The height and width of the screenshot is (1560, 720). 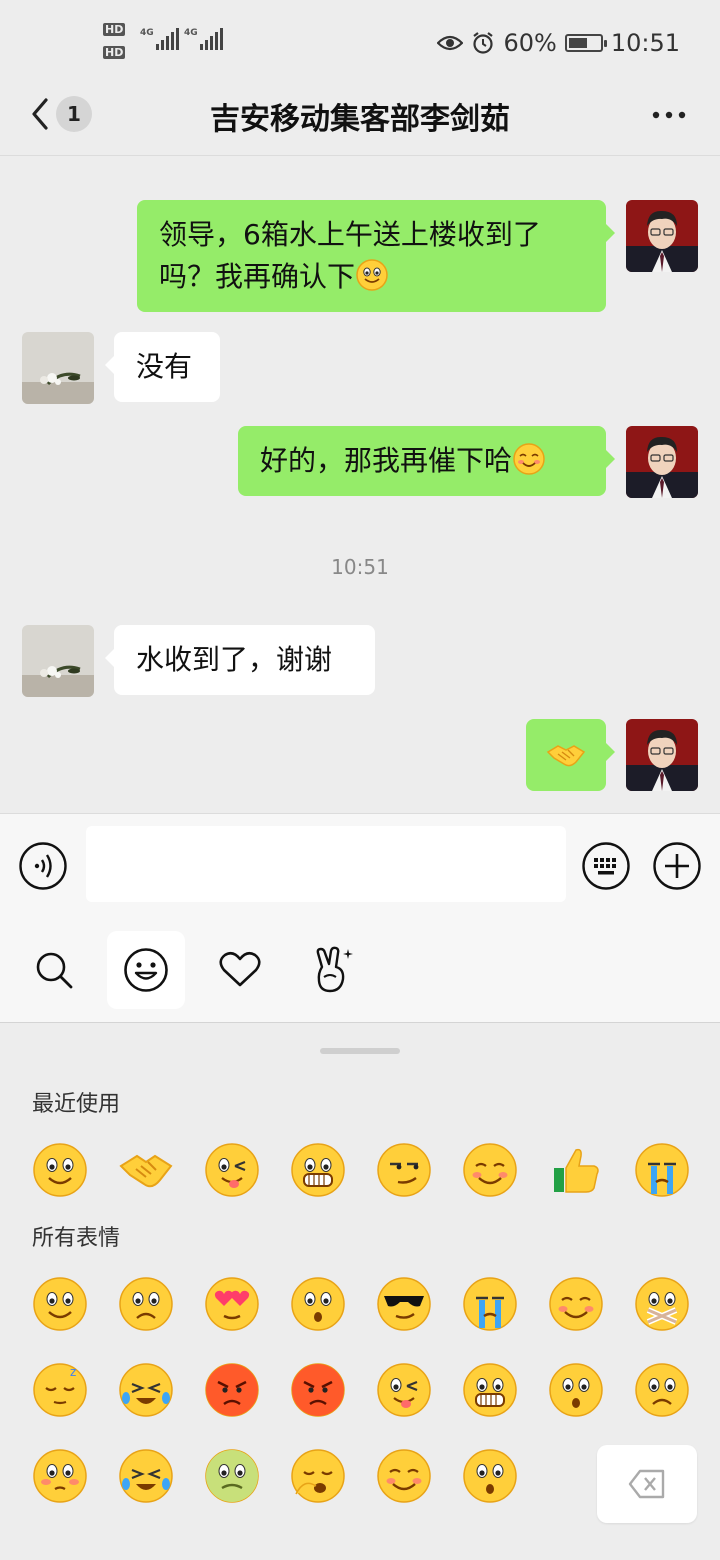 What do you see at coordinates (450, 43) in the screenshot?
I see `eye-icon` at bounding box center [450, 43].